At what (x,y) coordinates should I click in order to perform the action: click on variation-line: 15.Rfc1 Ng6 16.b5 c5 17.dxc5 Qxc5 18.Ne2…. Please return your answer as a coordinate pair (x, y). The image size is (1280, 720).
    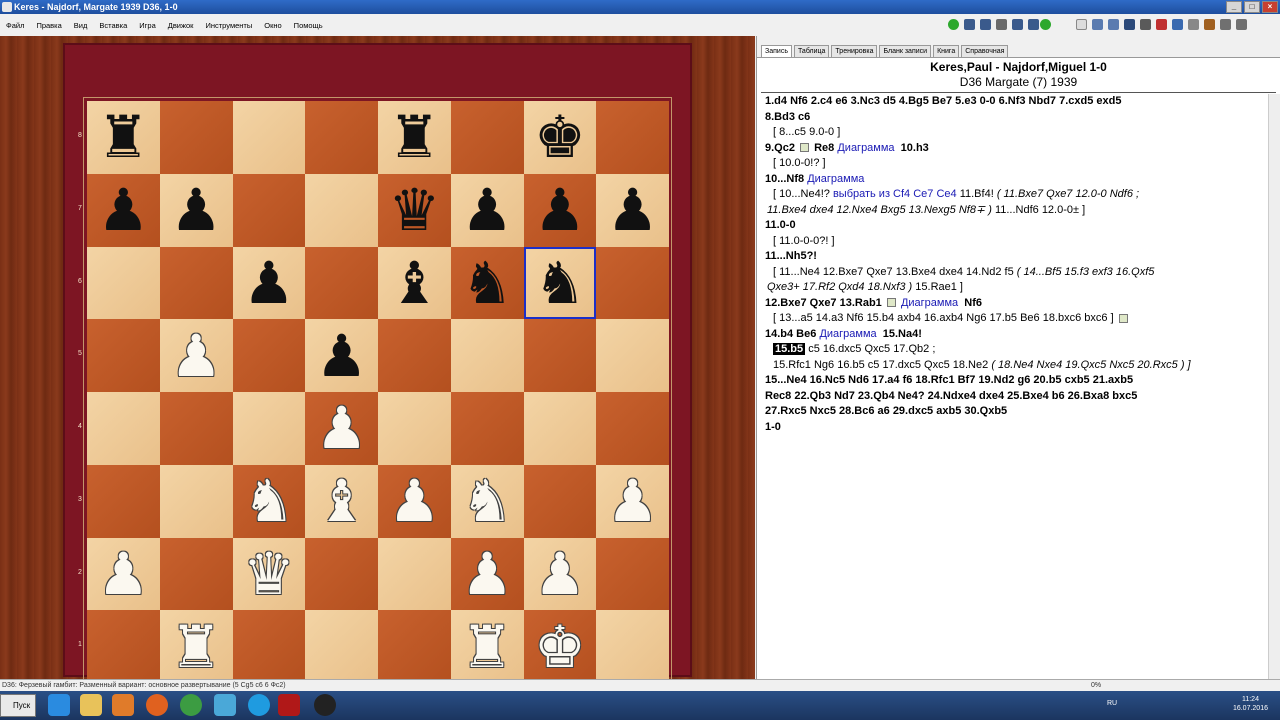
    Looking at the image, I should click on (1015, 366).